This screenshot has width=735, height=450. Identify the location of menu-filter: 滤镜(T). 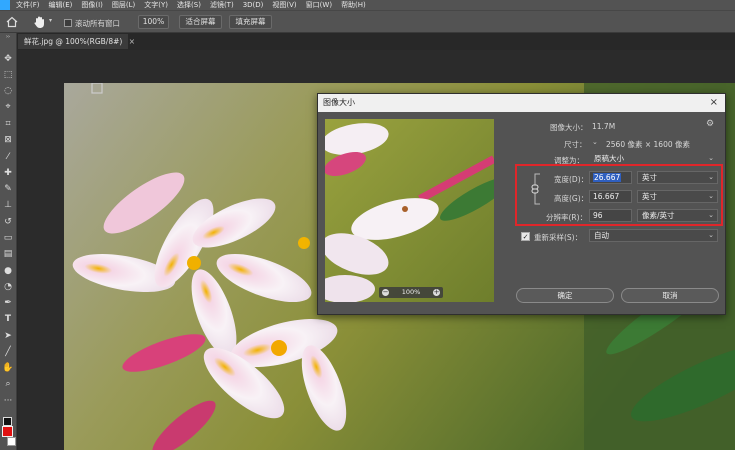
(222, 5).